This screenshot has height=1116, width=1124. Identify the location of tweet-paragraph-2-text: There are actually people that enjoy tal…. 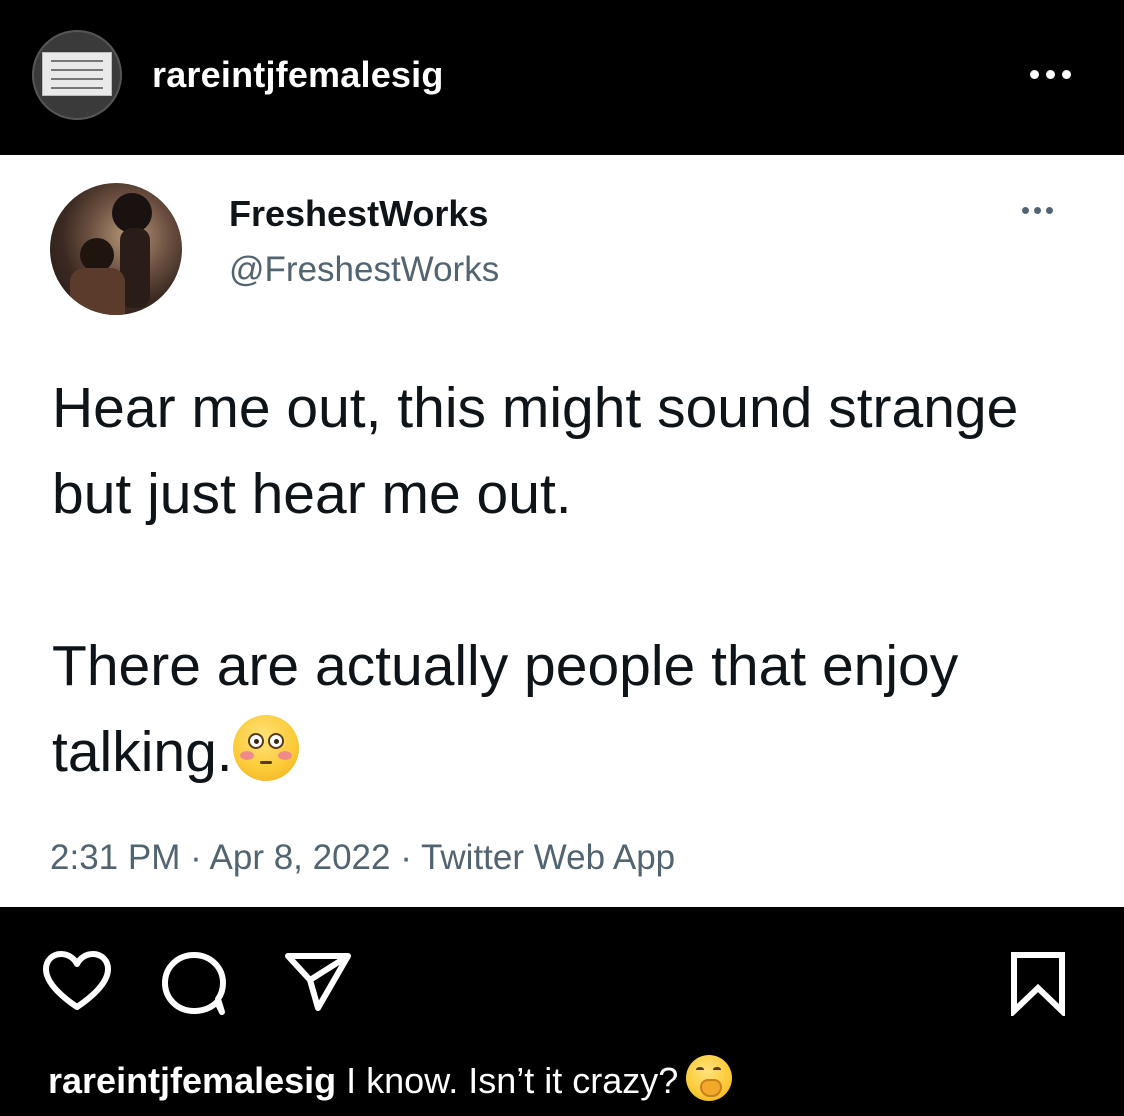
(505, 709).